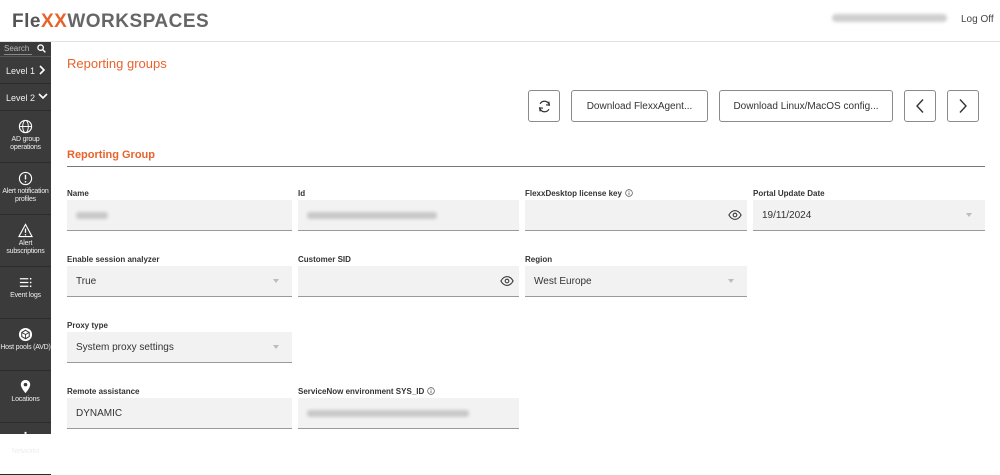 This screenshot has width=1000, height=475. I want to click on license-key-label: FlexxDesktop license key, so click(636, 193).